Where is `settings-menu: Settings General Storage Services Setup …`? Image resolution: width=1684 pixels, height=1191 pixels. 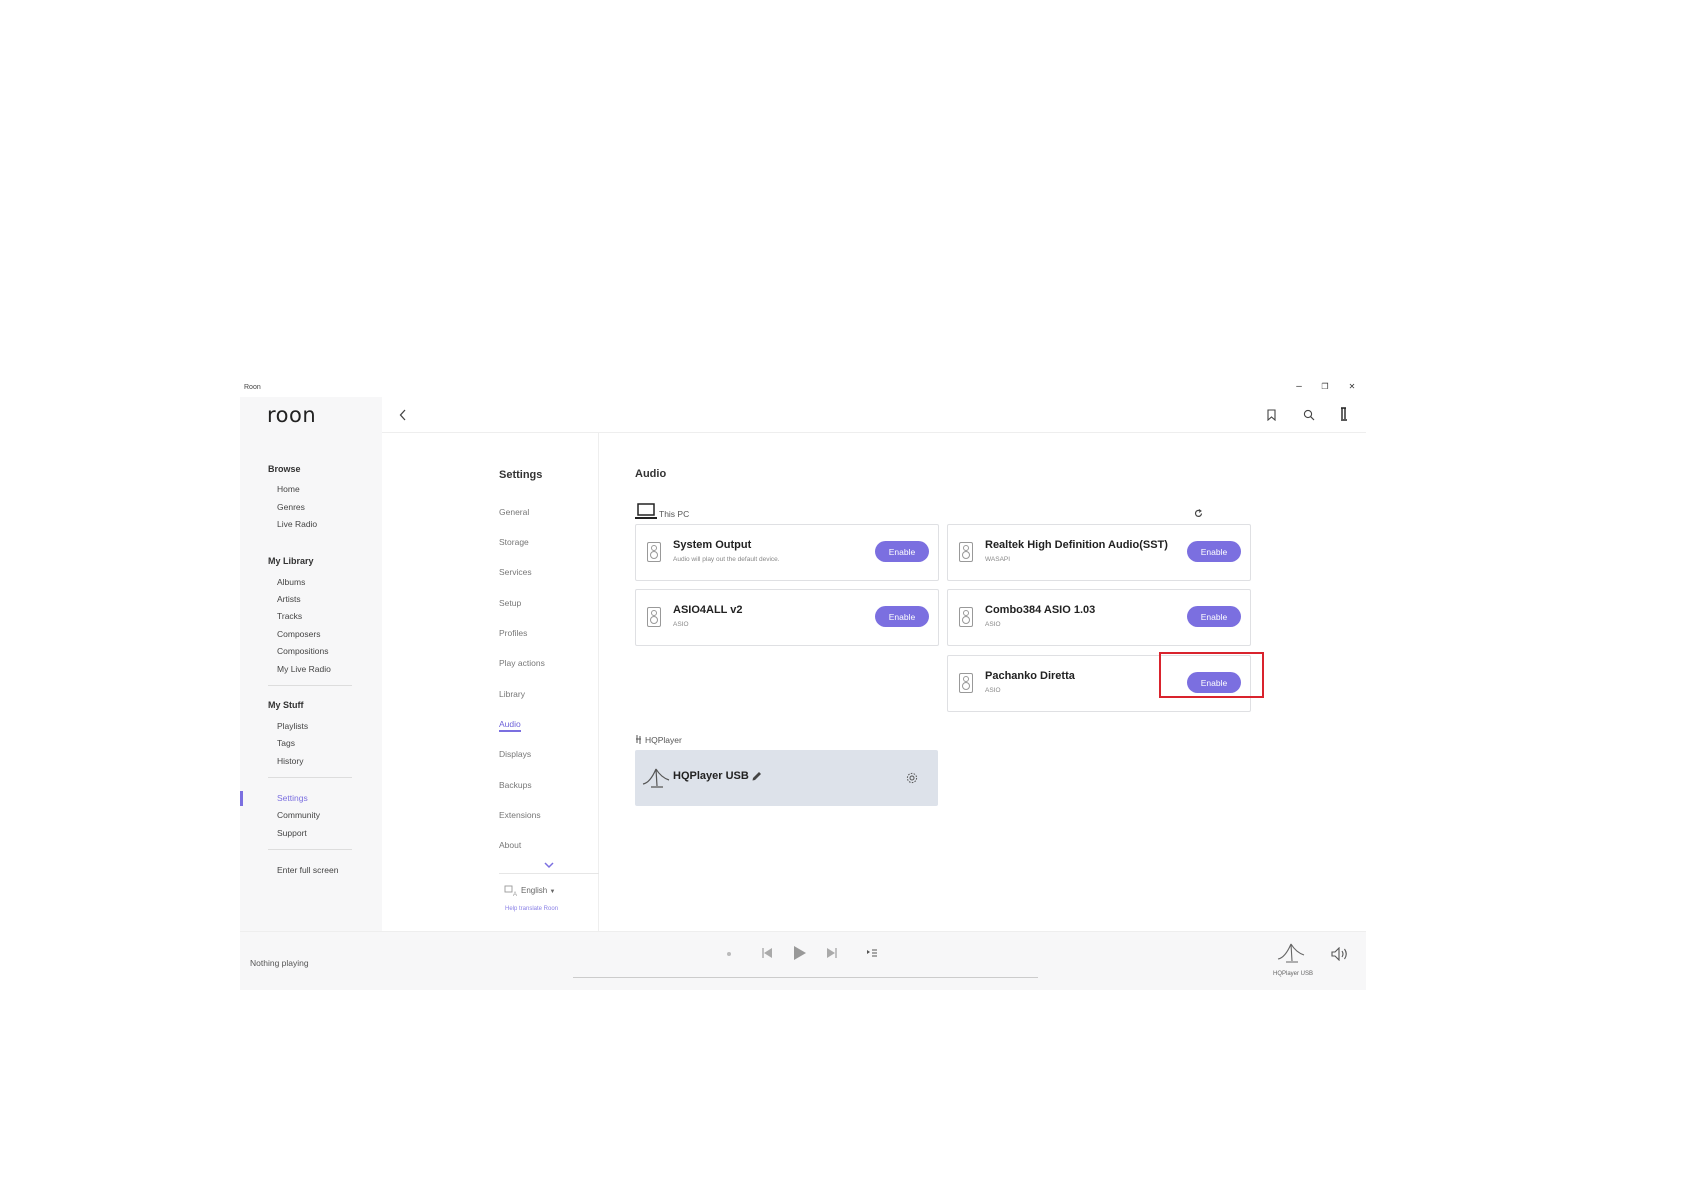 settings-menu: Settings General Storage Services Setup … is located at coordinates (490, 682).